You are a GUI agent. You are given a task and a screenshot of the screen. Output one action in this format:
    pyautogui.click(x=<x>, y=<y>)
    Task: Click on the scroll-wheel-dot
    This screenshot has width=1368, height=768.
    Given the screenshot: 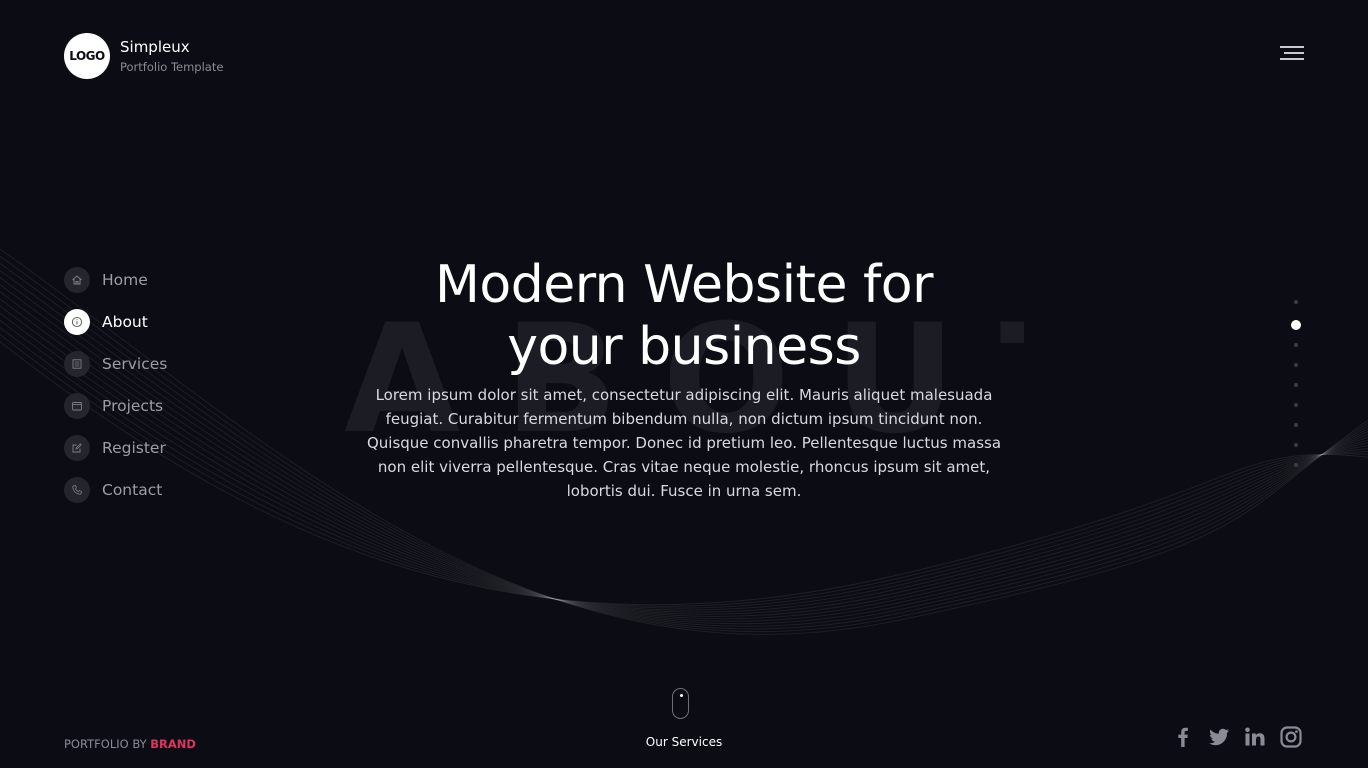 What is the action you would take?
    pyautogui.click(x=681, y=695)
    